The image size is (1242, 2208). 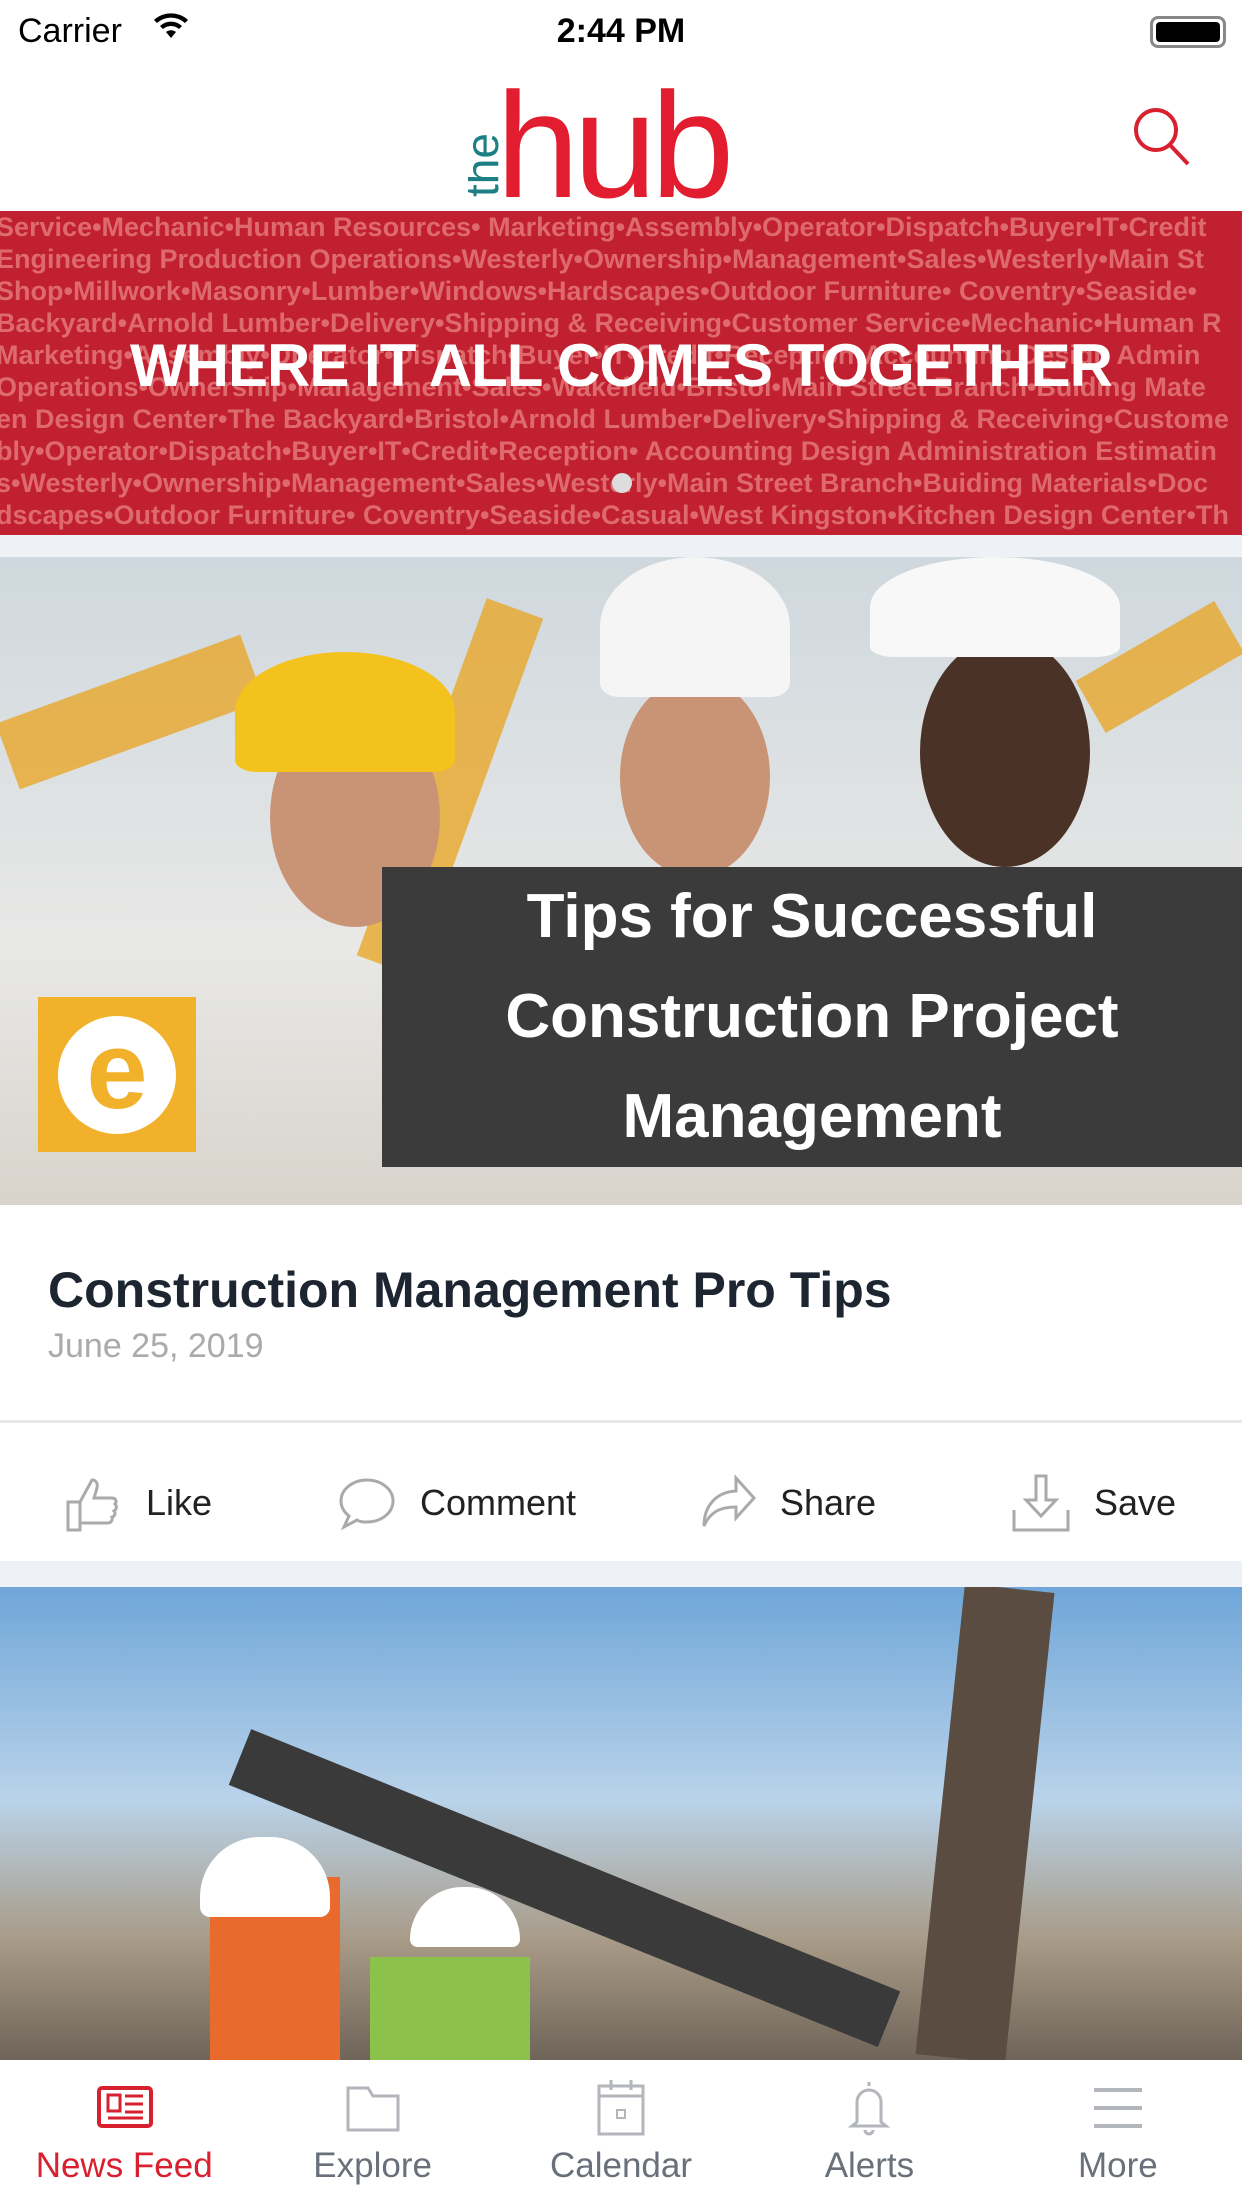 What do you see at coordinates (372, 2134) in the screenshot?
I see `tab-explore: Explore` at bounding box center [372, 2134].